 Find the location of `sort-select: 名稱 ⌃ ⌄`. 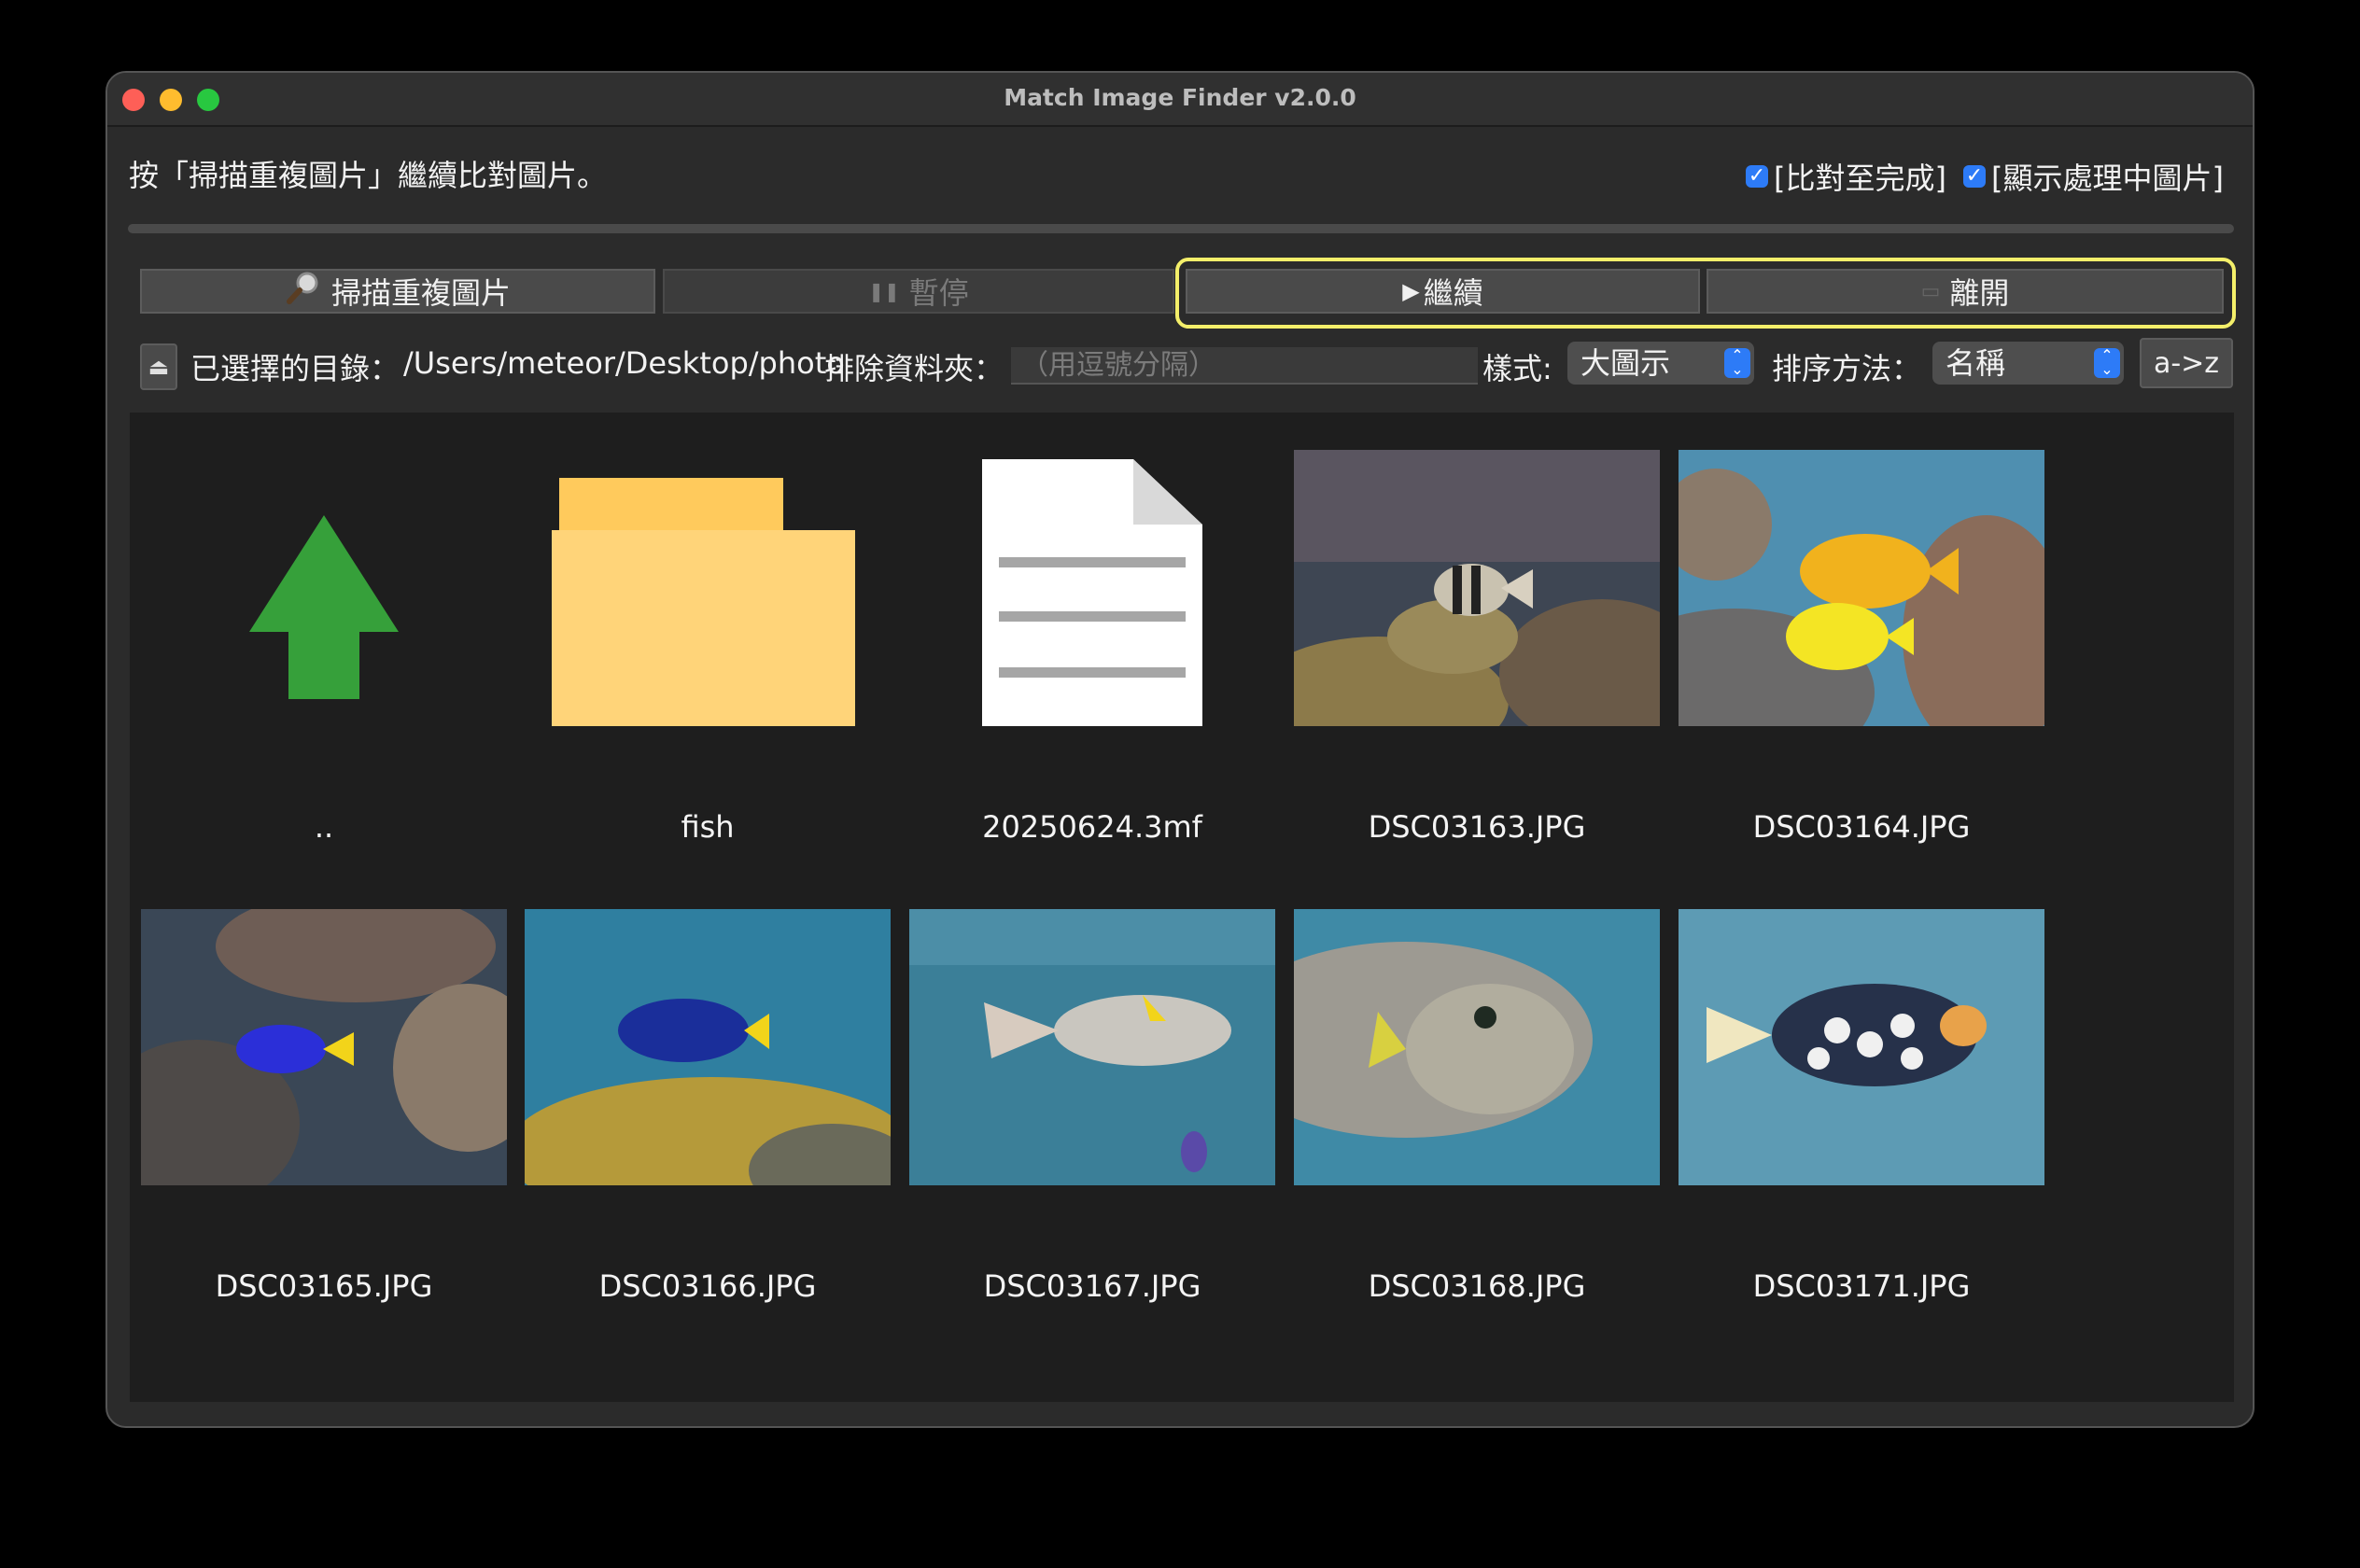

sort-select: 名稱 ⌃ ⌄ is located at coordinates (2028, 363).